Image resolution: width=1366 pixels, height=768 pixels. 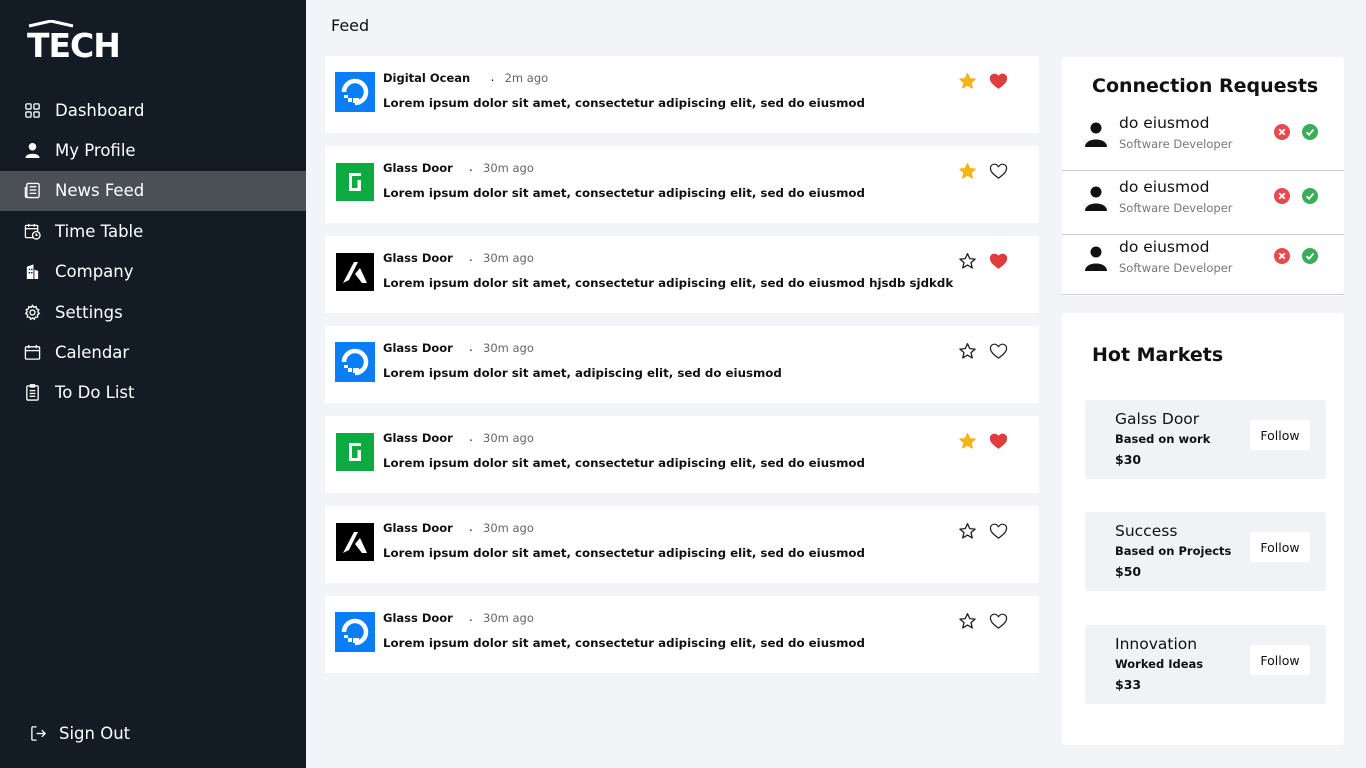 What do you see at coordinates (92, 353) in the screenshot?
I see `sidebar-item-label: Calendar` at bounding box center [92, 353].